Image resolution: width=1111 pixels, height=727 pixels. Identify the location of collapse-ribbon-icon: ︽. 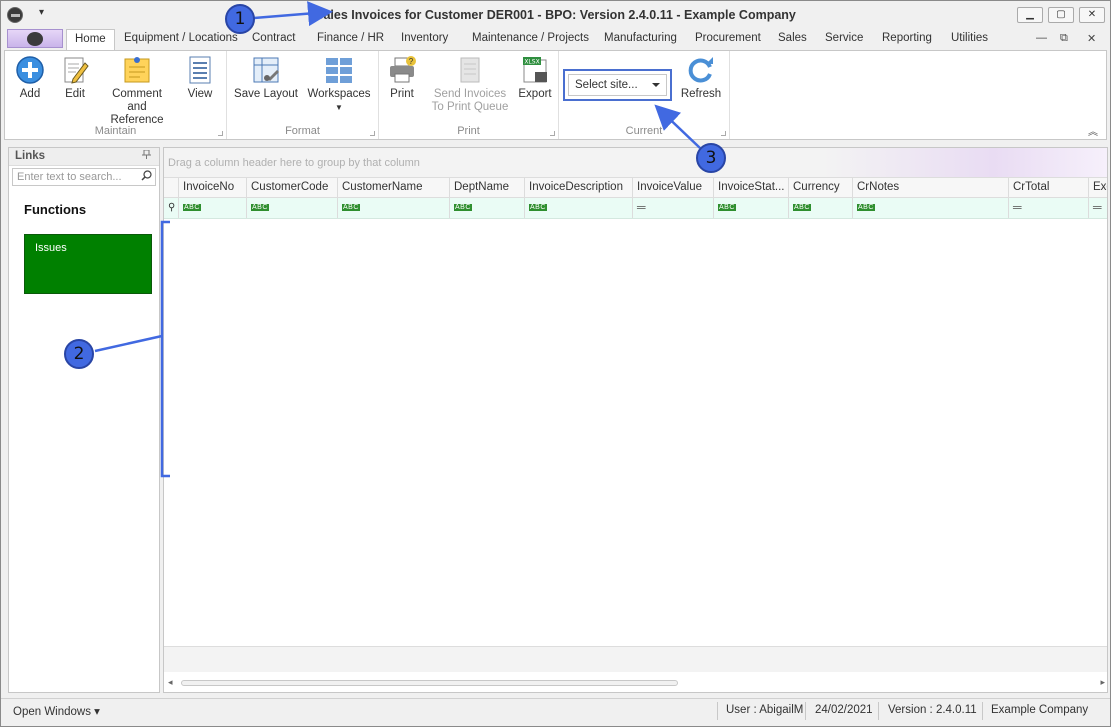
(1093, 130).